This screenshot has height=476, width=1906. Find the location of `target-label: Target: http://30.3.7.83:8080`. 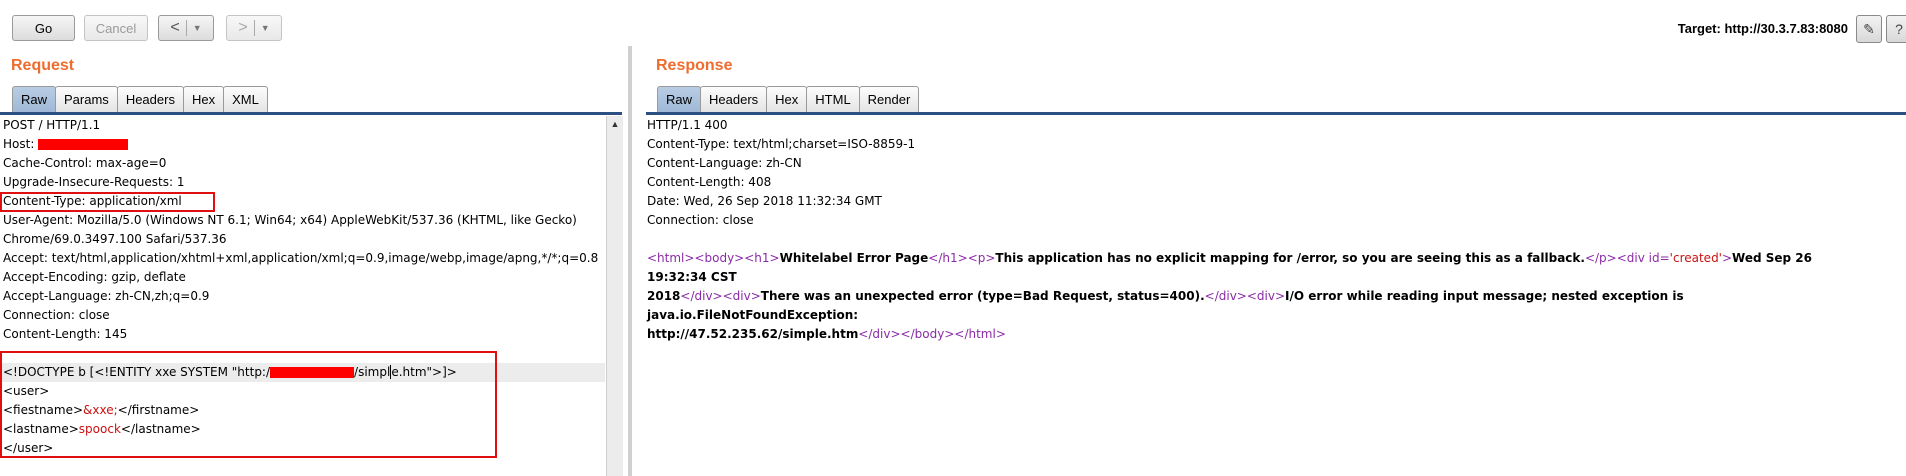

target-label: Target: http://30.3.7.83:8080 is located at coordinates (1762, 28).